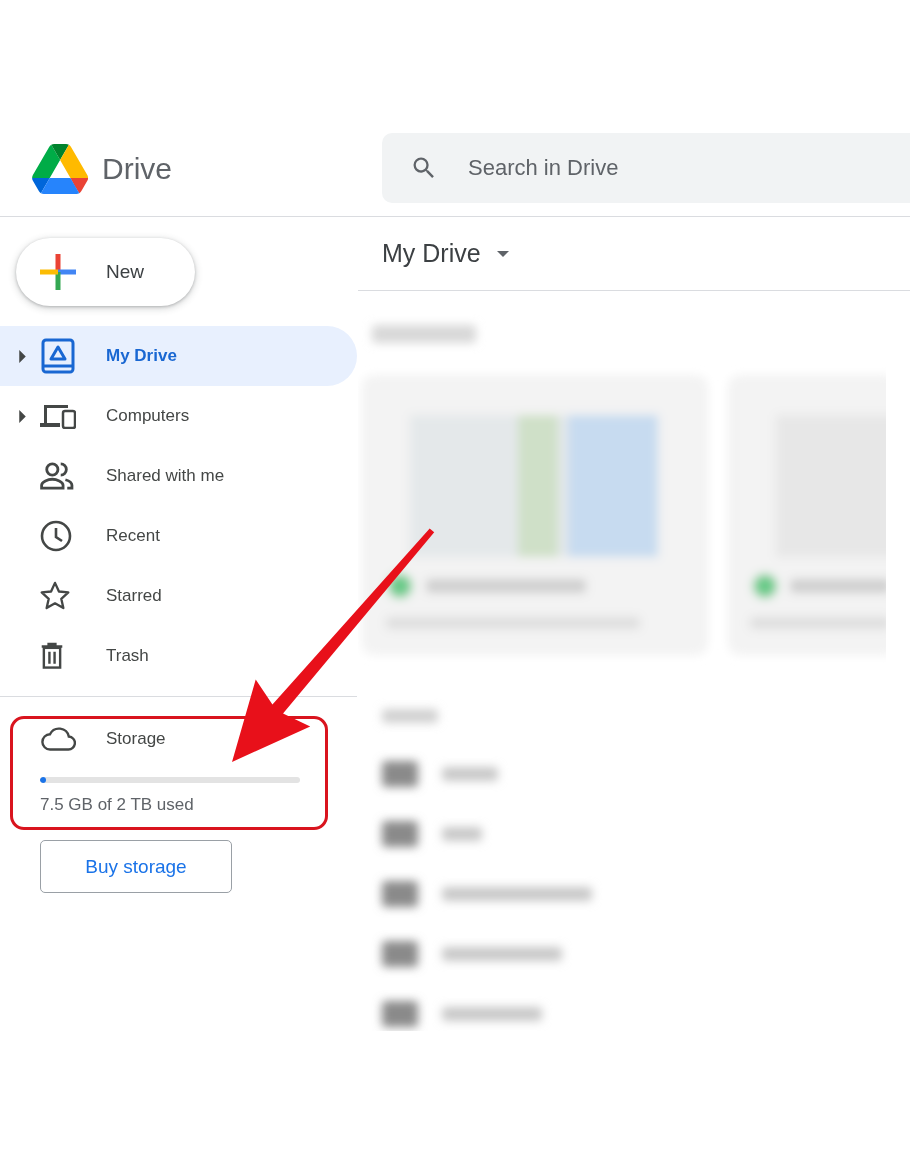 Image resolution: width=910 pixels, height=1155 pixels. What do you see at coordinates (502, 253) in the screenshot?
I see `dropdown-caret-icon` at bounding box center [502, 253].